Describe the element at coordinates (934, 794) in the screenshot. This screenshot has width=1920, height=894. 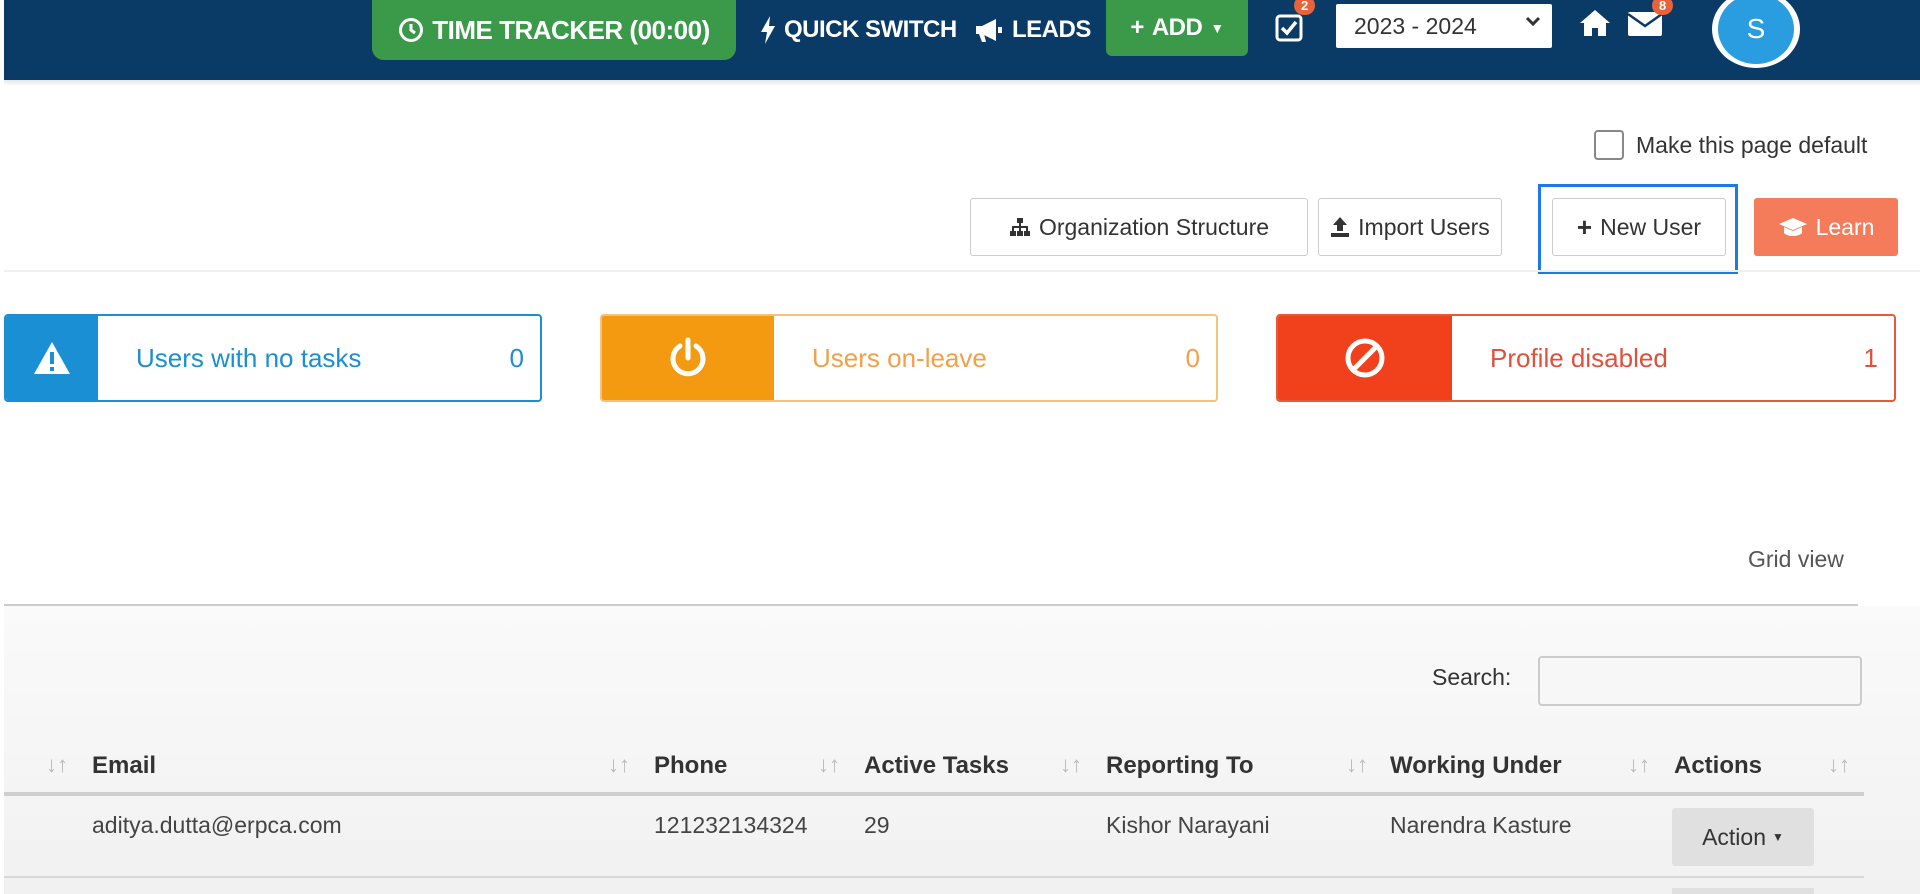
I see `table-header-rule` at that location.